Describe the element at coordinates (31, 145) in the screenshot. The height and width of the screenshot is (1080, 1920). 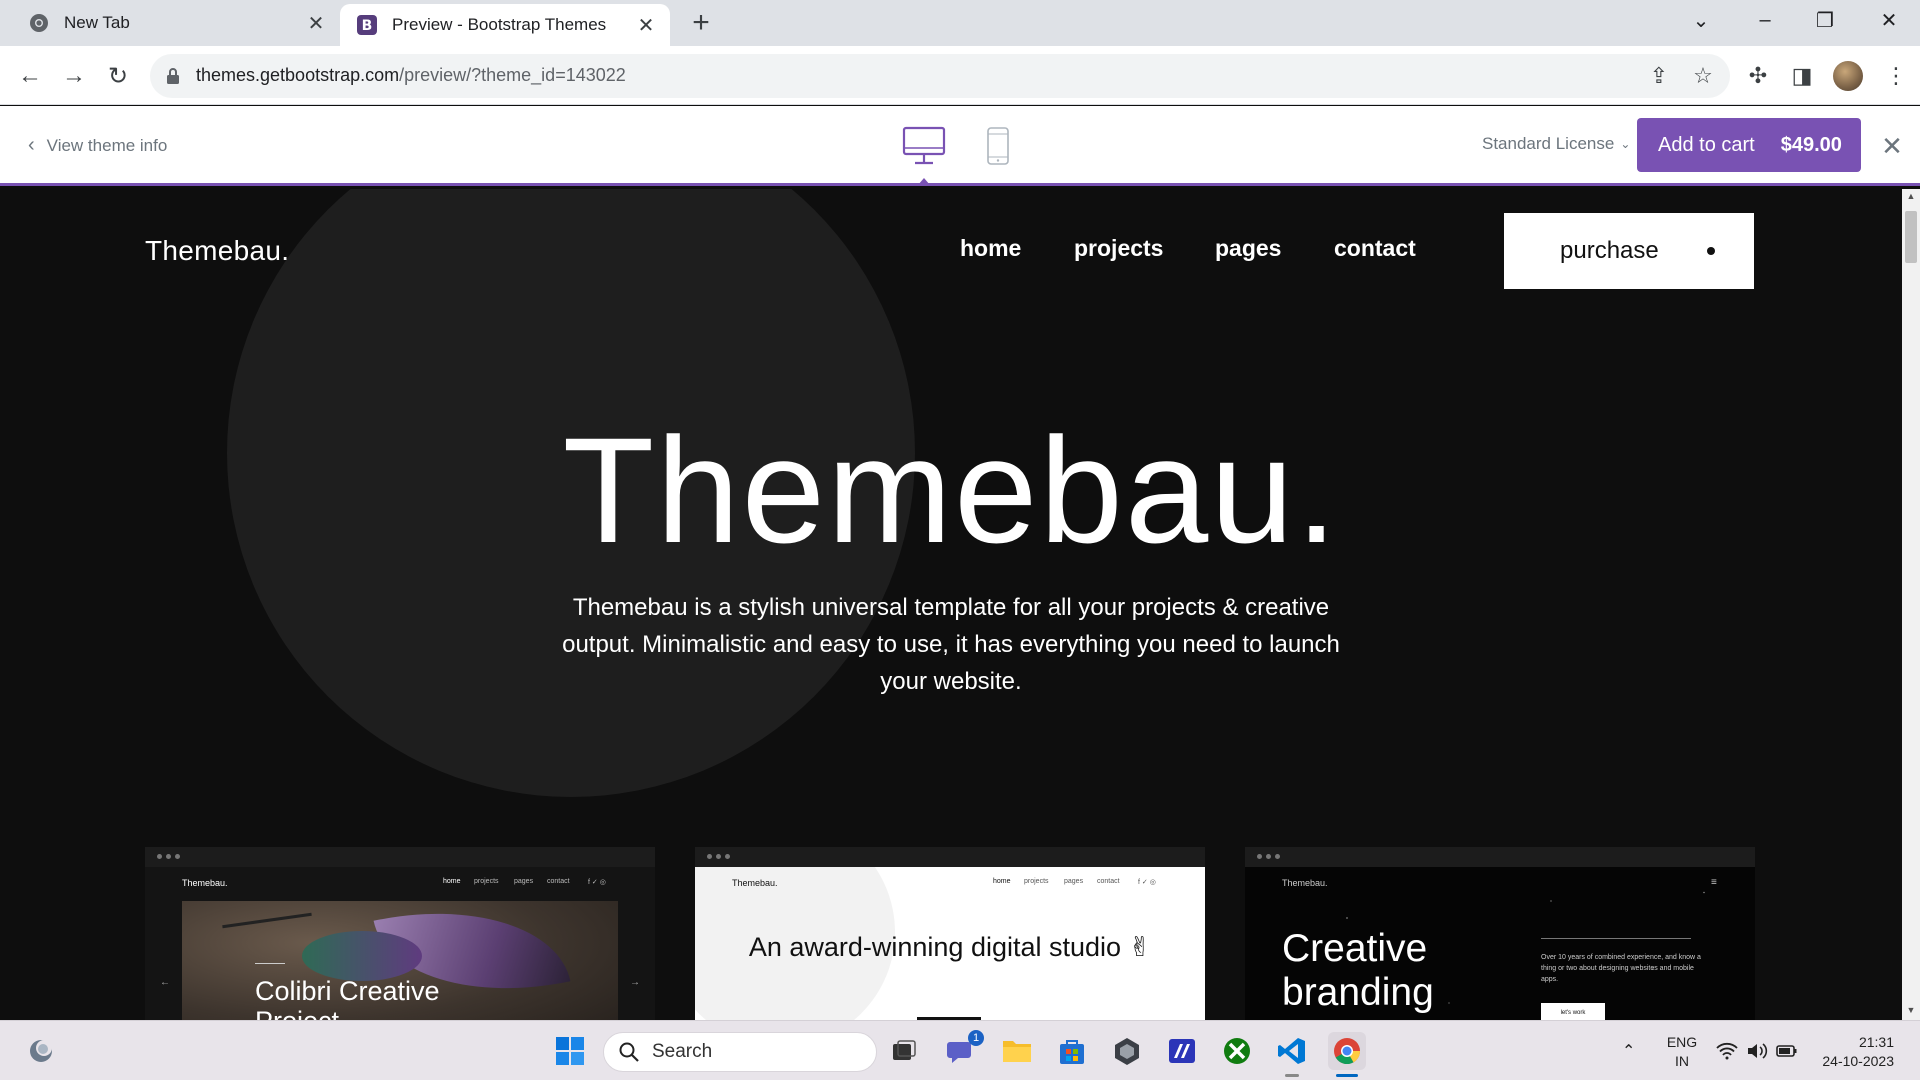
I see `chevron-left-icon: ‹` at that location.